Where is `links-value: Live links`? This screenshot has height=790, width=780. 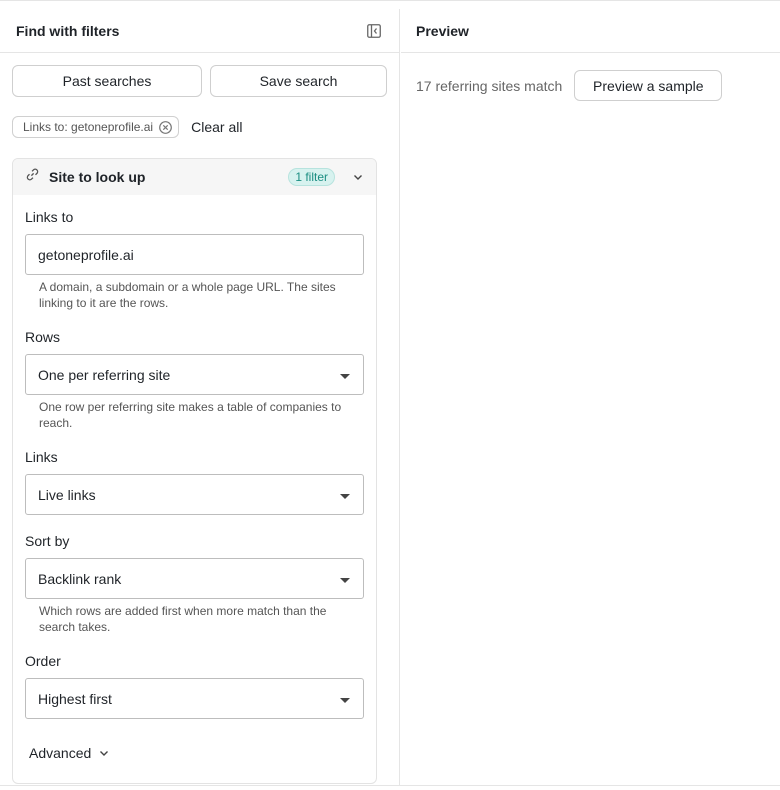
links-value: Live links is located at coordinates (67, 494).